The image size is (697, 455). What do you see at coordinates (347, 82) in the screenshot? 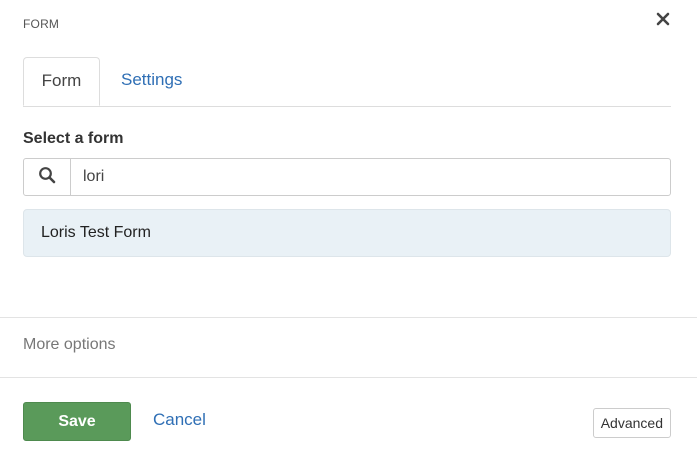
I see `tab-bar: Form Settings` at bounding box center [347, 82].